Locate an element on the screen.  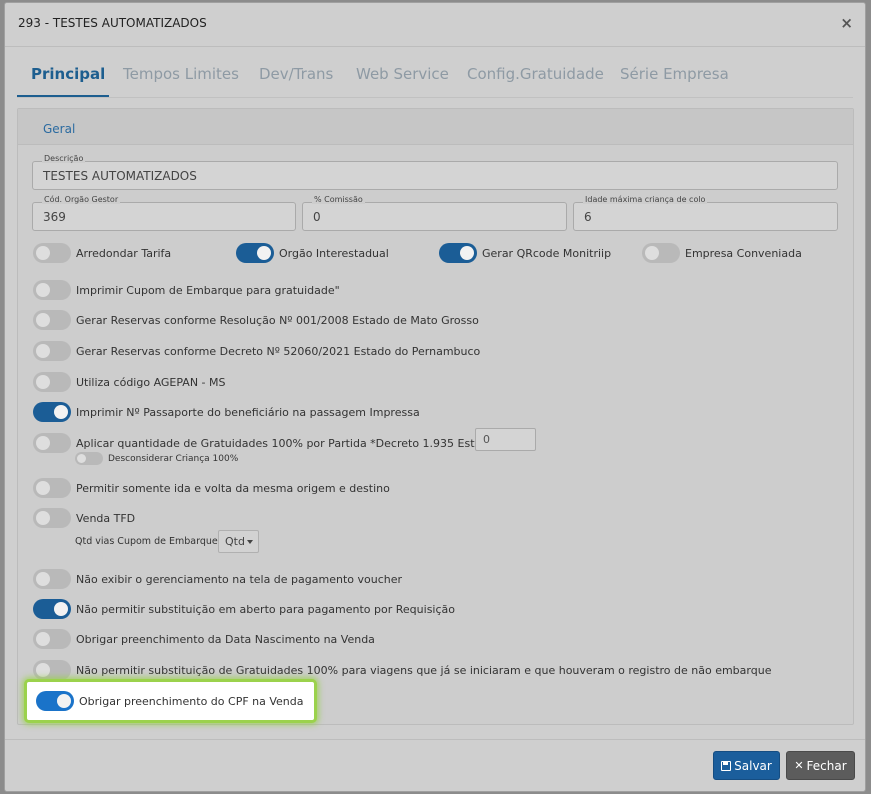
descricao-label: Descrição is located at coordinates (64, 158).